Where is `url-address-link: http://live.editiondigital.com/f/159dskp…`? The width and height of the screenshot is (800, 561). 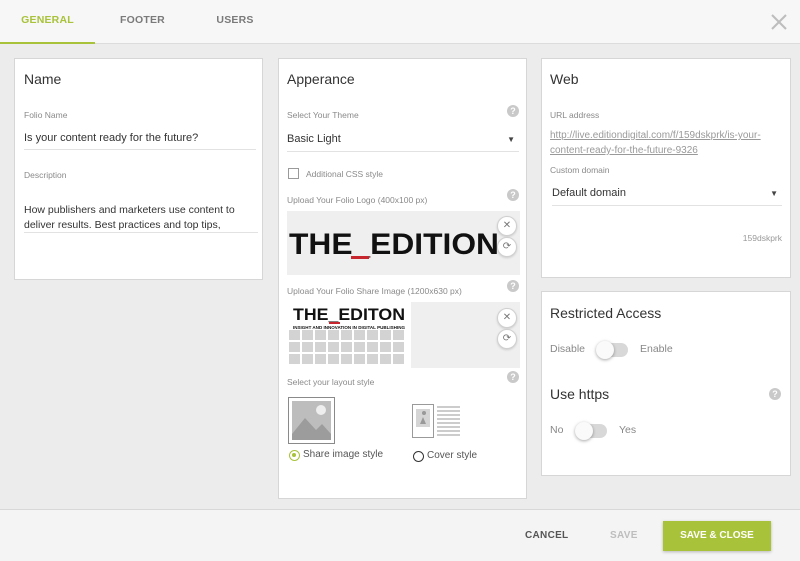 url-address-link: http://live.editiondigital.com/f/159dskp… is located at coordinates (655, 143).